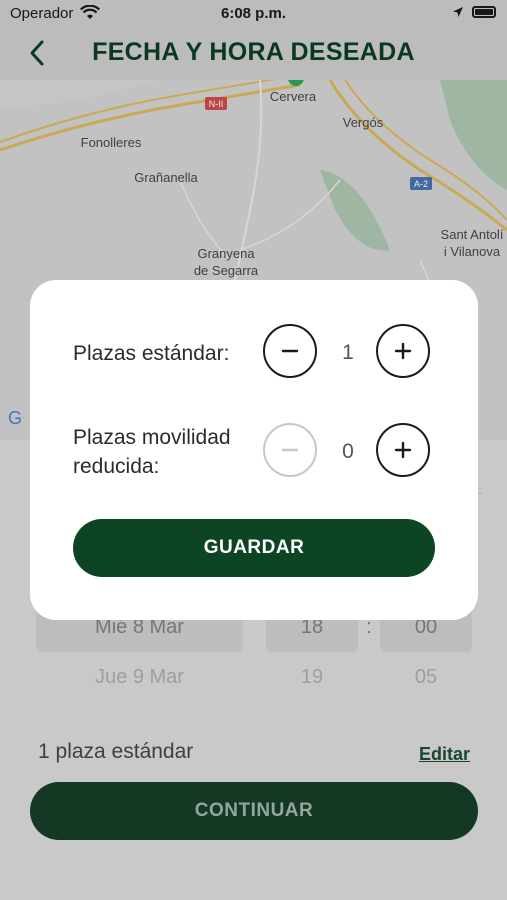 This screenshot has width=507, height=900. I want to click on save-button: GUARDAR, so click(254, 548).